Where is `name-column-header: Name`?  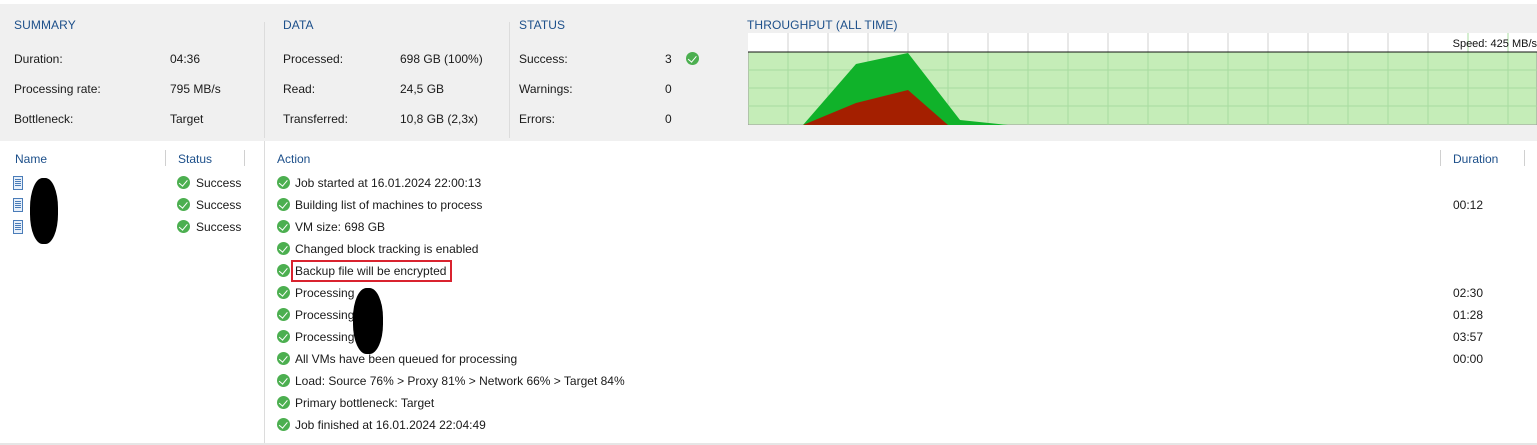 name-column-header: Name is located at coordinates (31, 159).